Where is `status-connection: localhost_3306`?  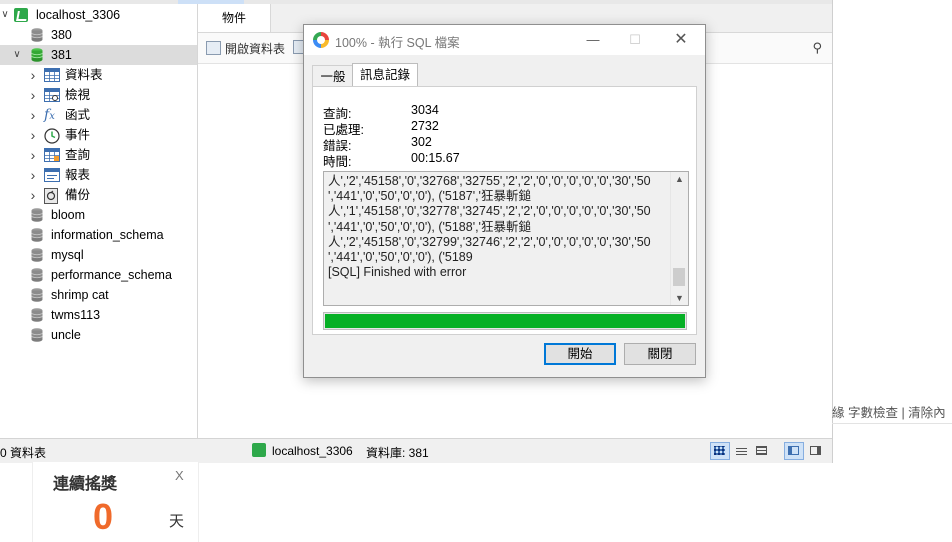 status-connection: localhost_3306 is located at coordinates (312, 451).